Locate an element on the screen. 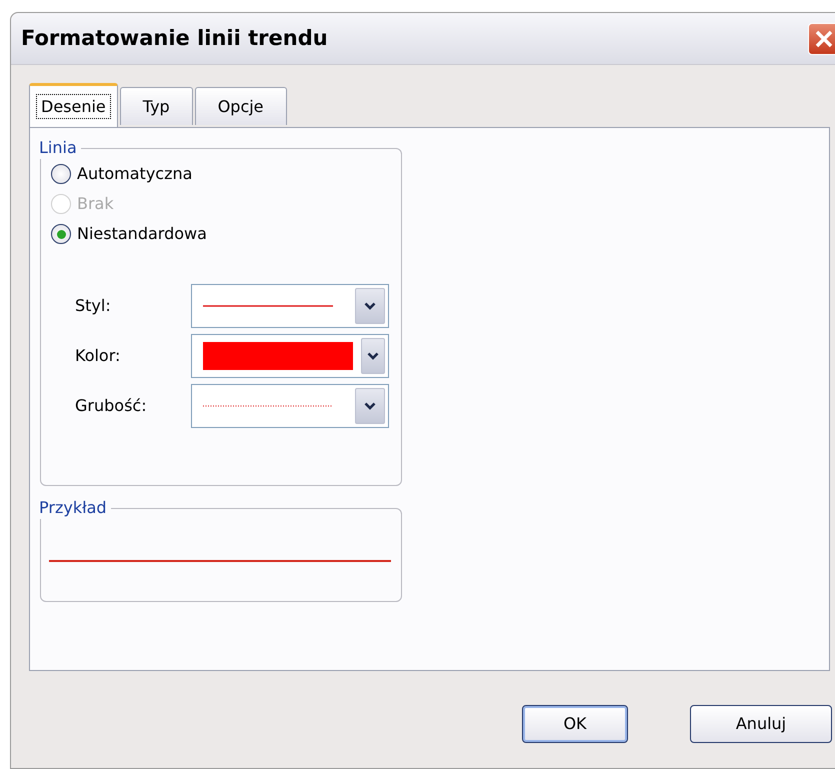  field-label: Kolor: is located at coordinates (98, 356).